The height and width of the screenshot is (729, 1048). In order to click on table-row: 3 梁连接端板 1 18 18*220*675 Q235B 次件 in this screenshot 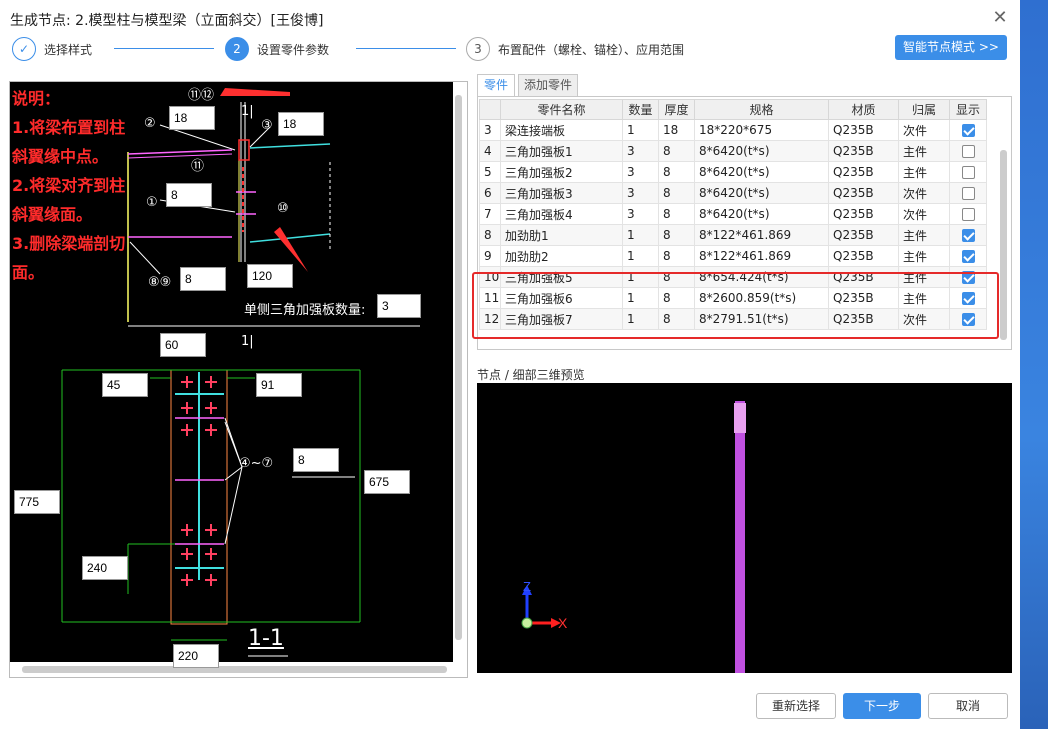, I will do `click(733, 130)`.